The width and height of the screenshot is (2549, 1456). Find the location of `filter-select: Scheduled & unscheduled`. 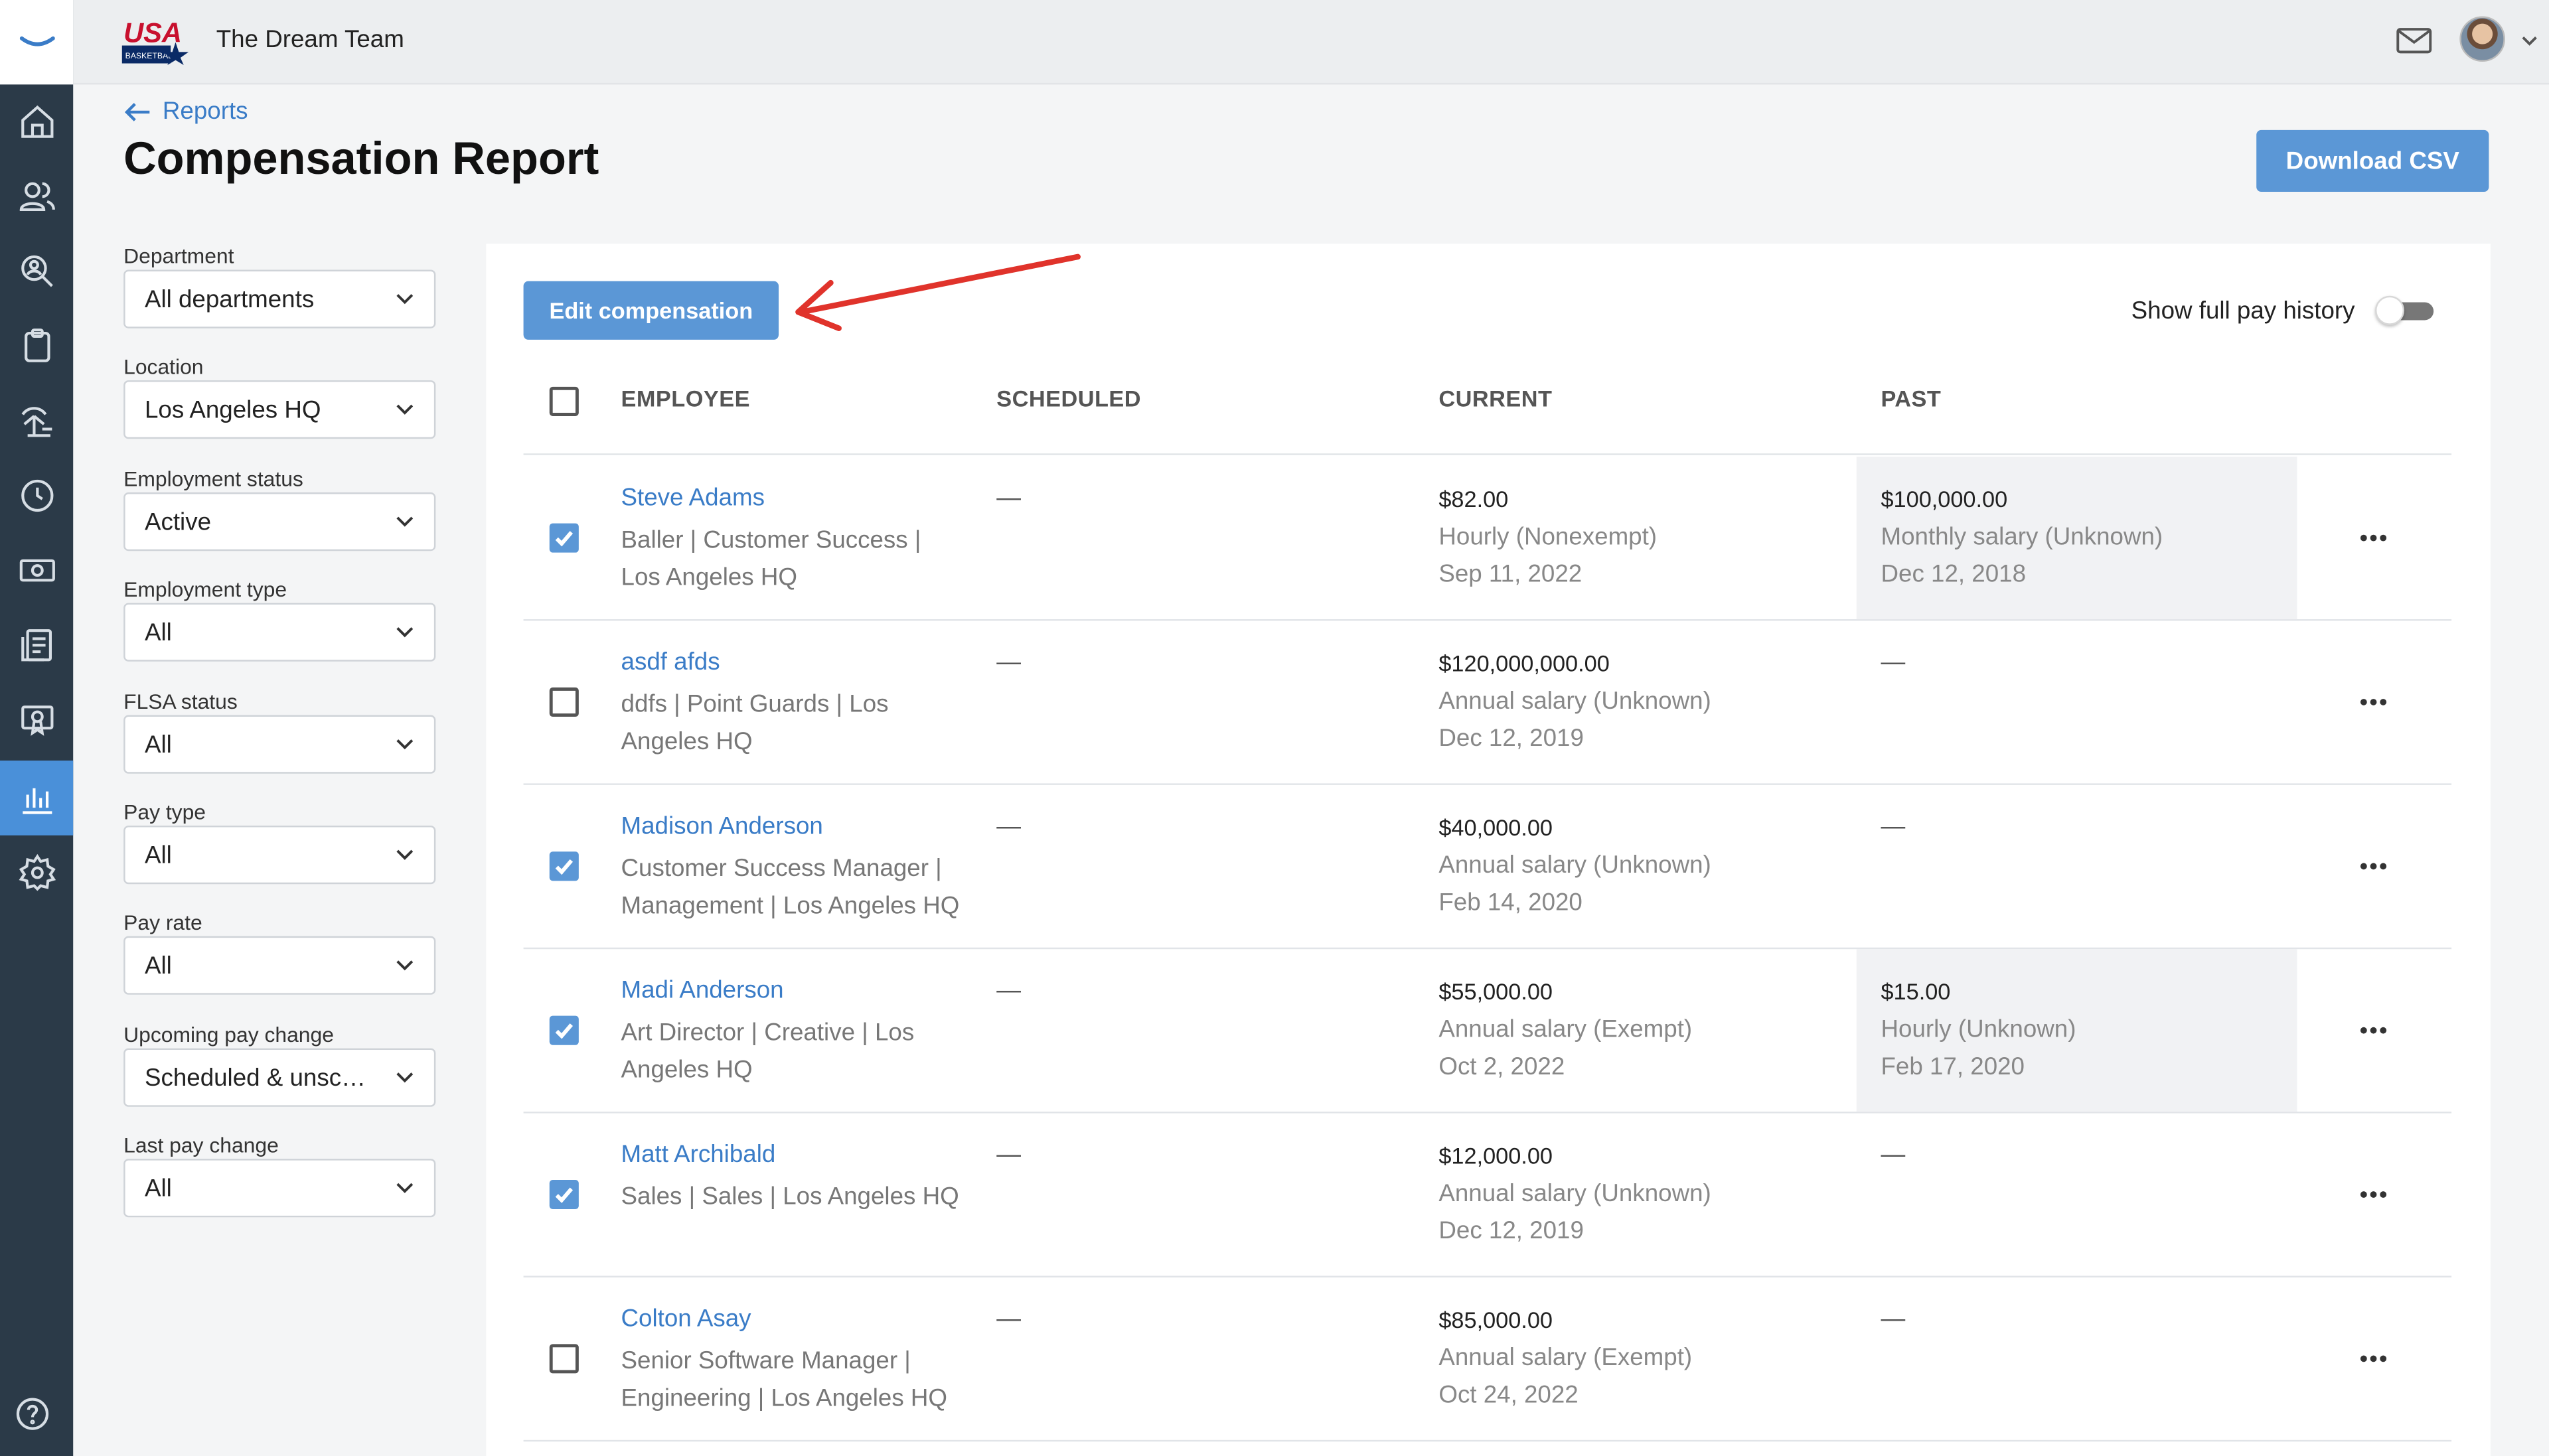

filter-select: Scheduled & unscheduled is located at coordinates (279, 1077).